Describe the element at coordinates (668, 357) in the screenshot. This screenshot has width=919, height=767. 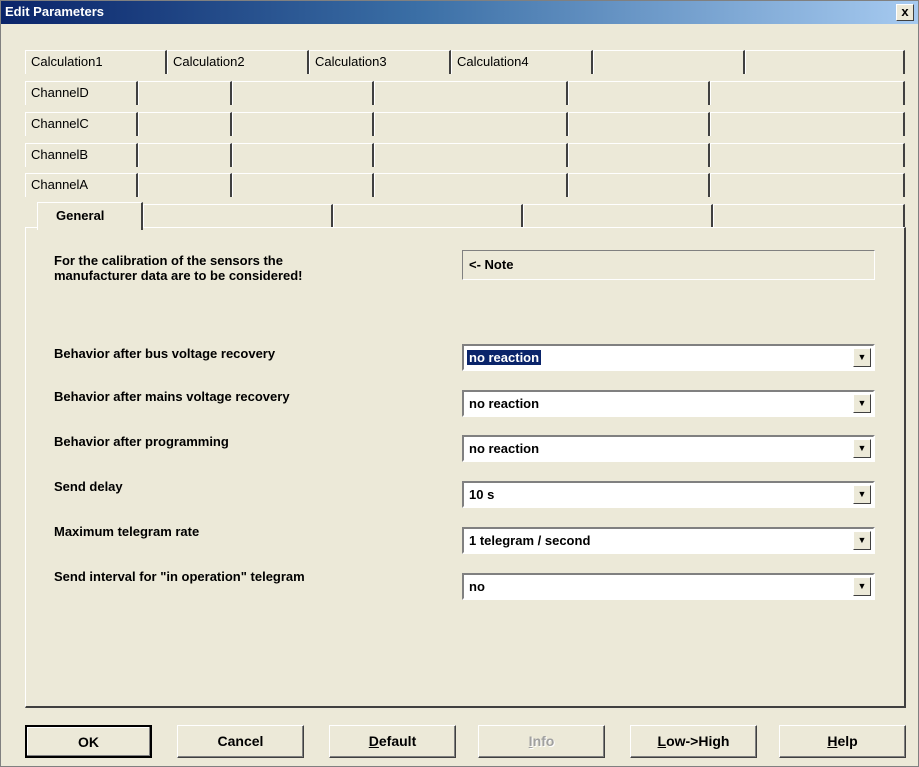
I see `select-bus-voltage: no reaction ▼` at that location.